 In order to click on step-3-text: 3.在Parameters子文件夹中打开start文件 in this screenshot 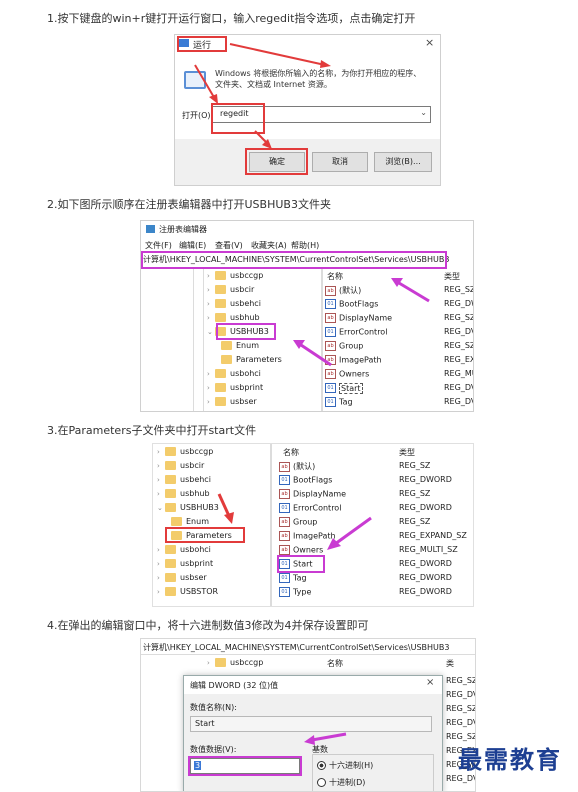, I will do `click(152, 430)`.